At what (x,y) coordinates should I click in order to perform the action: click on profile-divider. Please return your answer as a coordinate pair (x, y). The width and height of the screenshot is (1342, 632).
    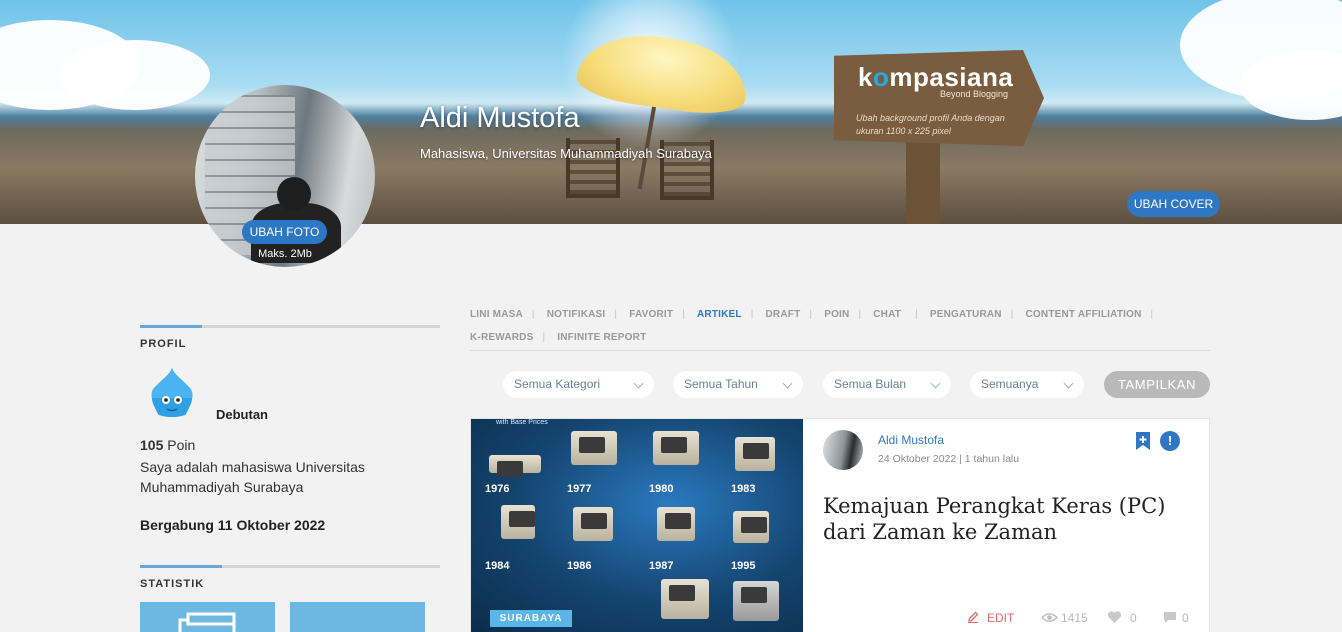
    Looking at the image, I should click on (290, 326).